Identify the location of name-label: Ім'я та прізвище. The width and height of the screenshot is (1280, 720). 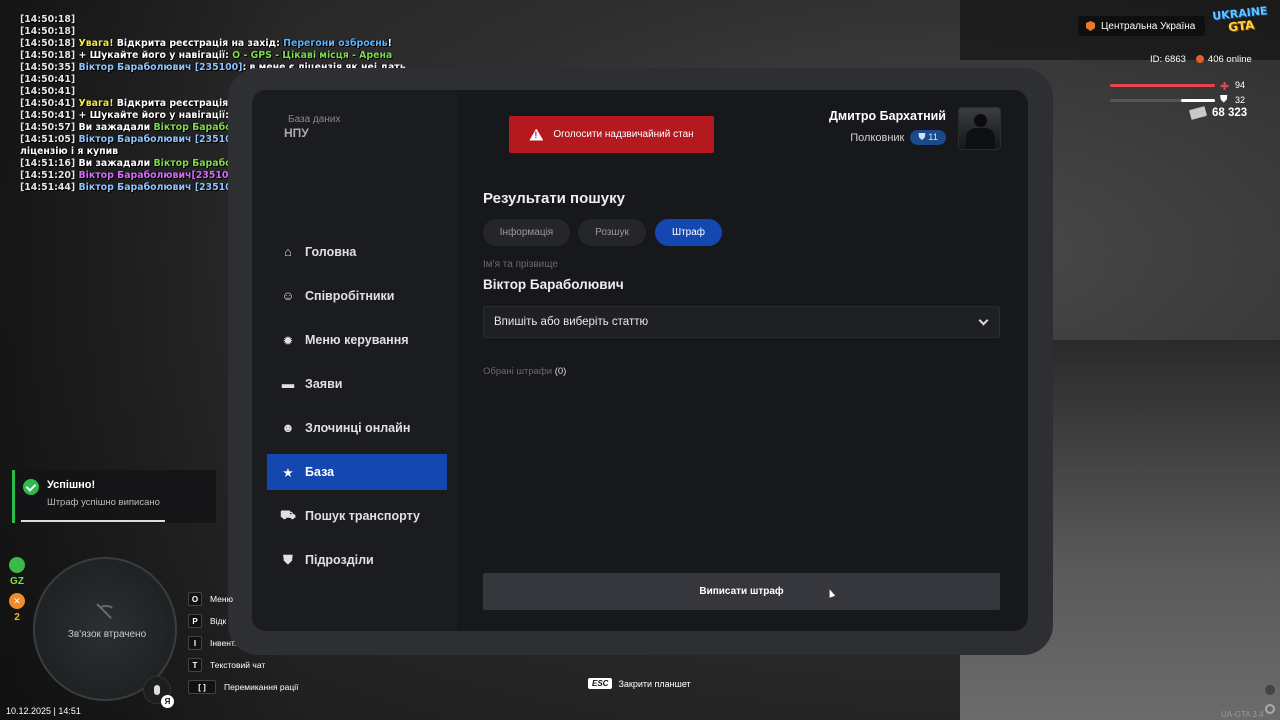
(520, 264).